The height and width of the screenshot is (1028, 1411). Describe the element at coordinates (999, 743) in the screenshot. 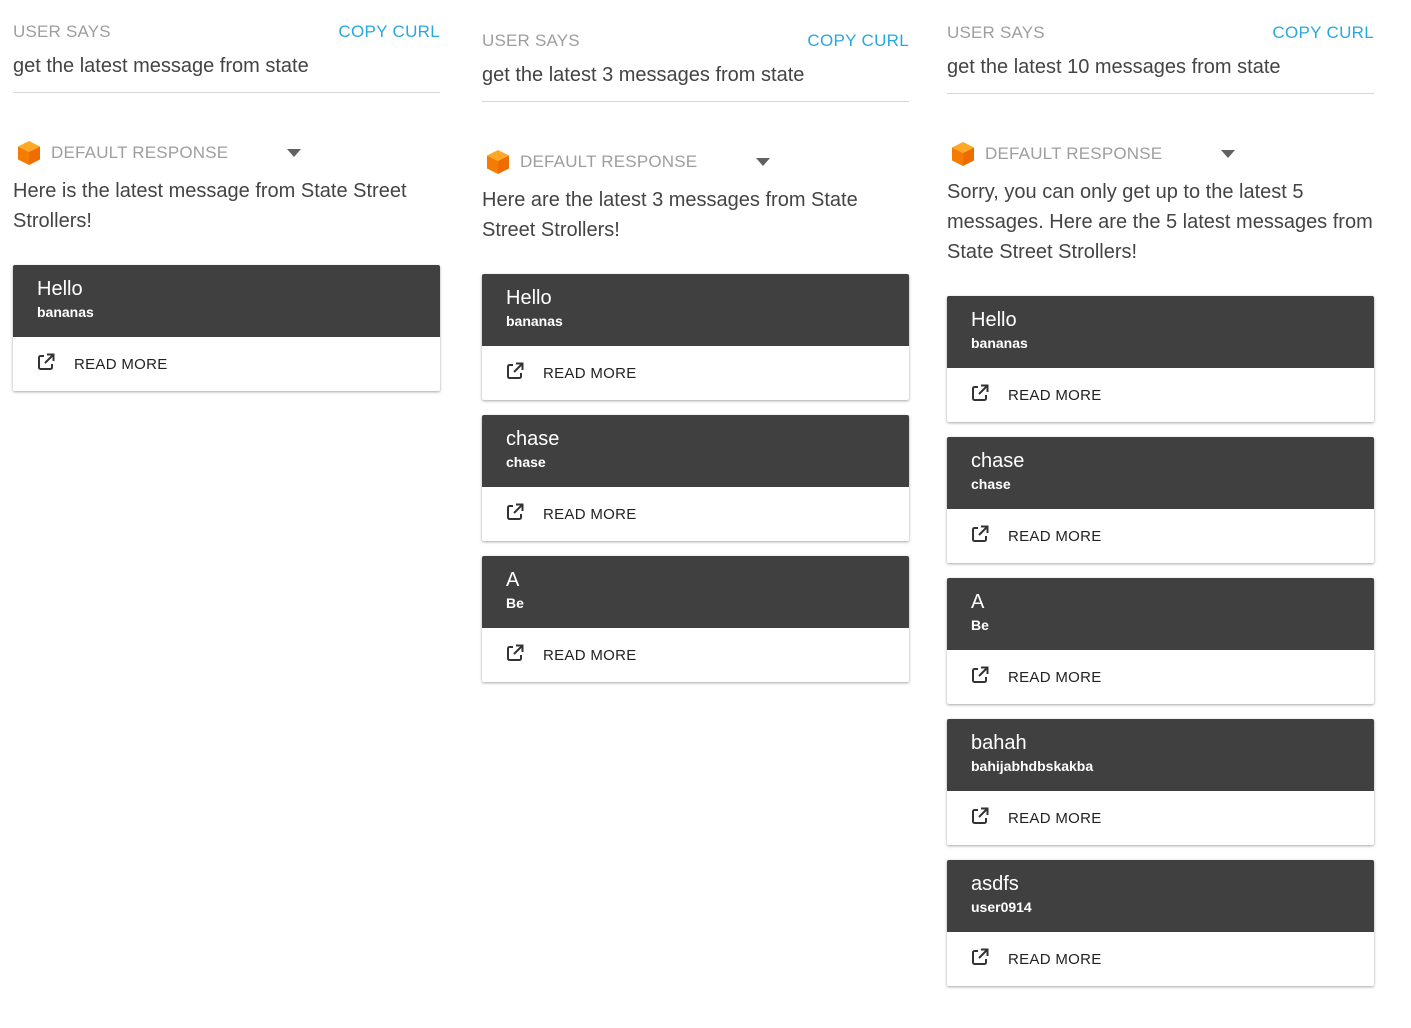

I see `card-title: bahah` at that location.